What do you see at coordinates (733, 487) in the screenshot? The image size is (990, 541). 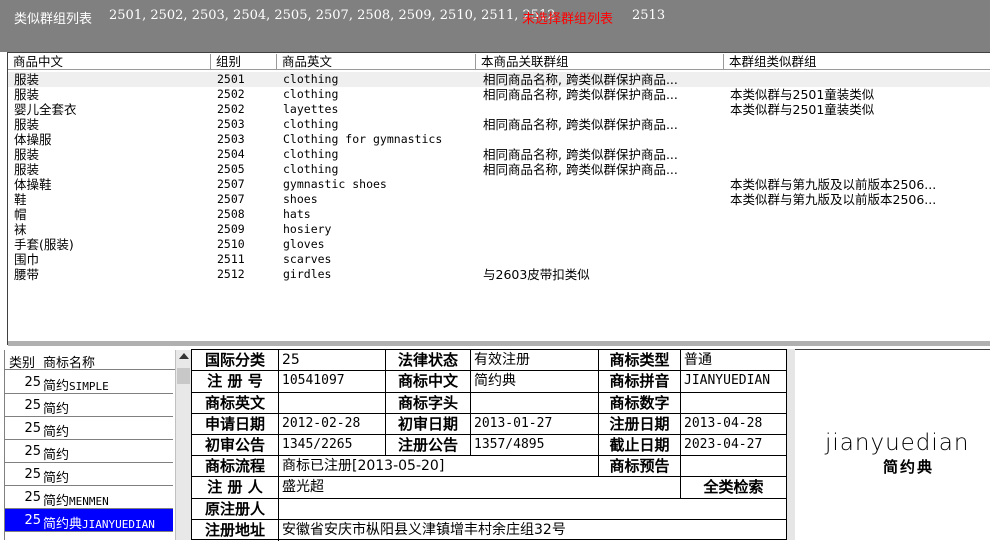 I see `full-search-button: 全类检索` at bounding box center [733, 487].